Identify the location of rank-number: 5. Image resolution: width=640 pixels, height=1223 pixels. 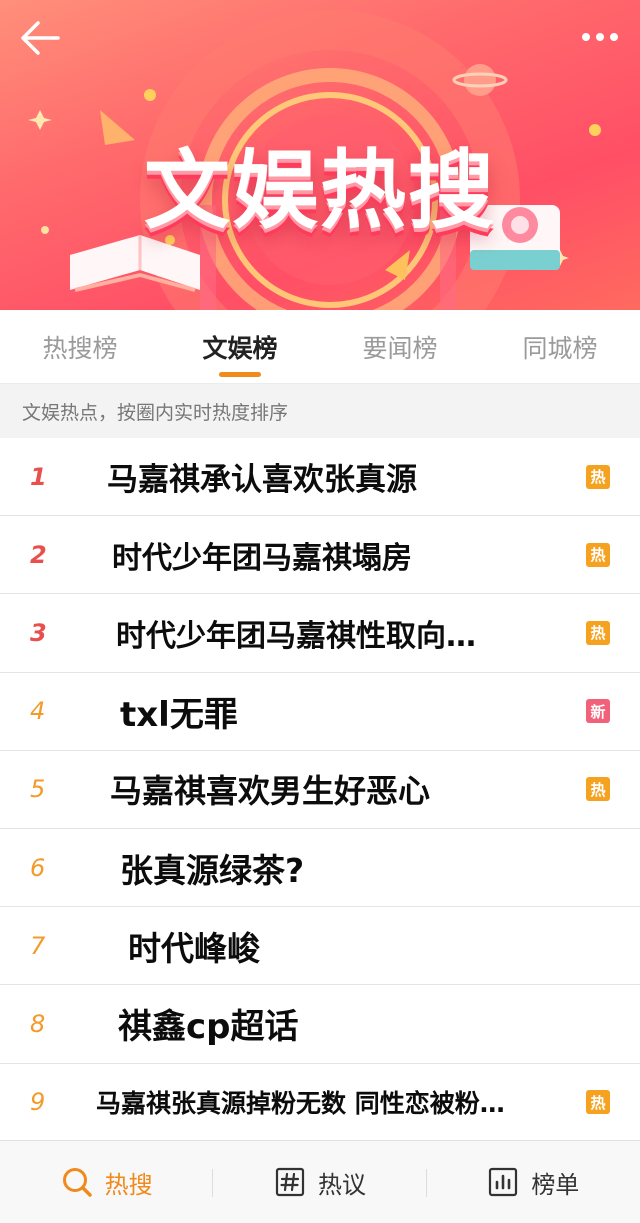
(38, 789).